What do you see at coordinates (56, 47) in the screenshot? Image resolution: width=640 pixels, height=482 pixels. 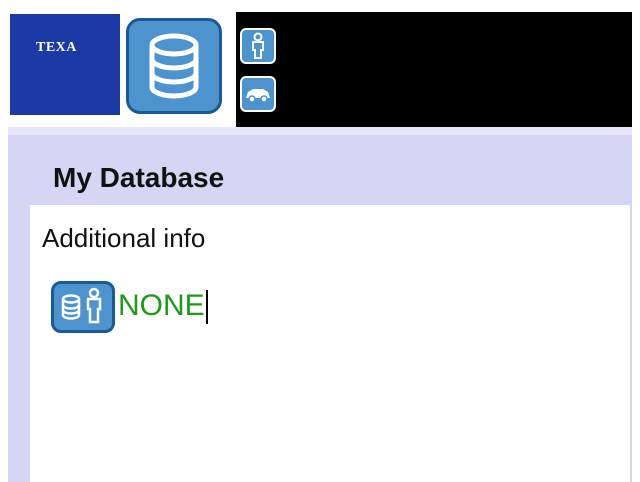 I see `logo-text: TEXA` at bounding box center [56, 47].